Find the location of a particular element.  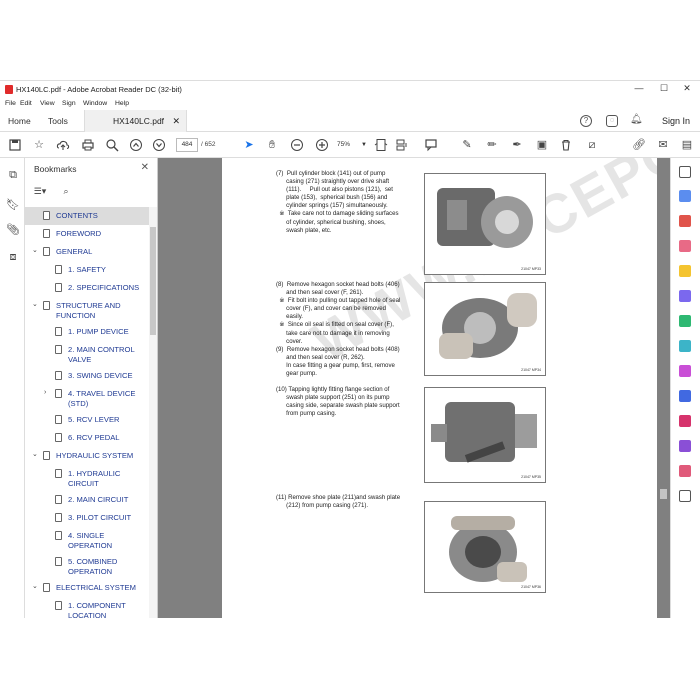

bookmark-item: › 4. TRAVEL DEVICE (STD) is located at coordinates (87, 398).